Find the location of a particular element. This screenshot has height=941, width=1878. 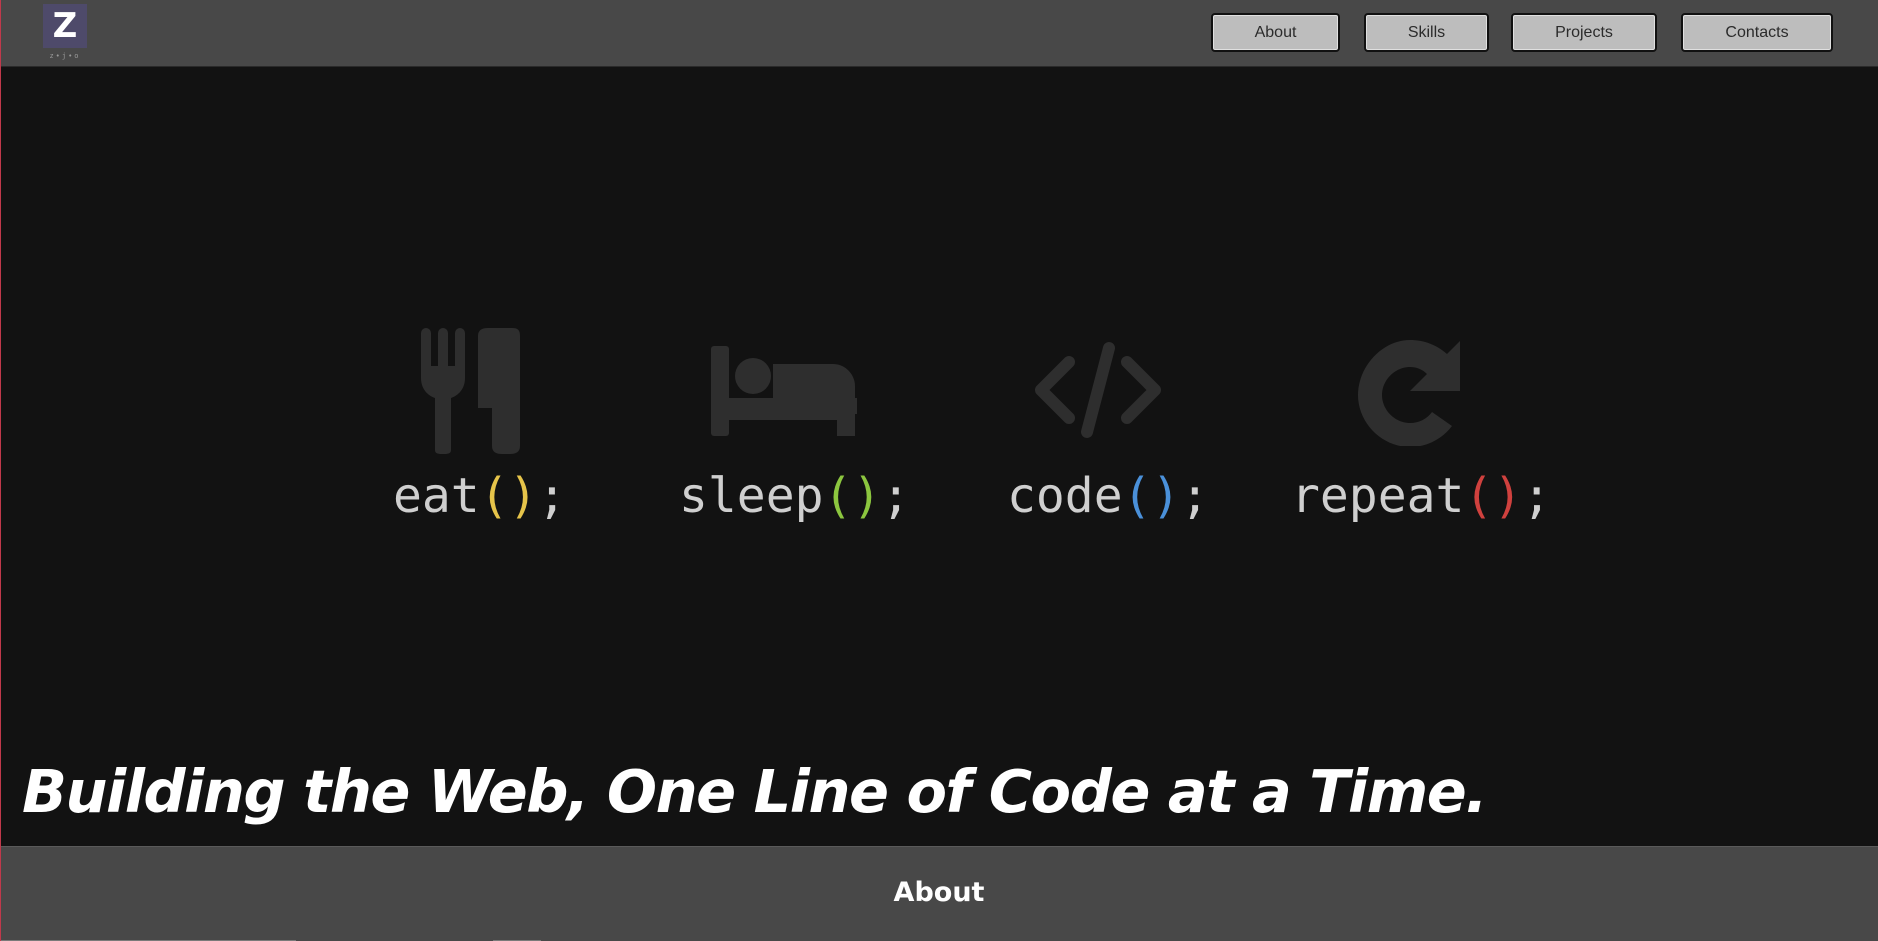

utensils-icon is located at coordinates (470, 391).